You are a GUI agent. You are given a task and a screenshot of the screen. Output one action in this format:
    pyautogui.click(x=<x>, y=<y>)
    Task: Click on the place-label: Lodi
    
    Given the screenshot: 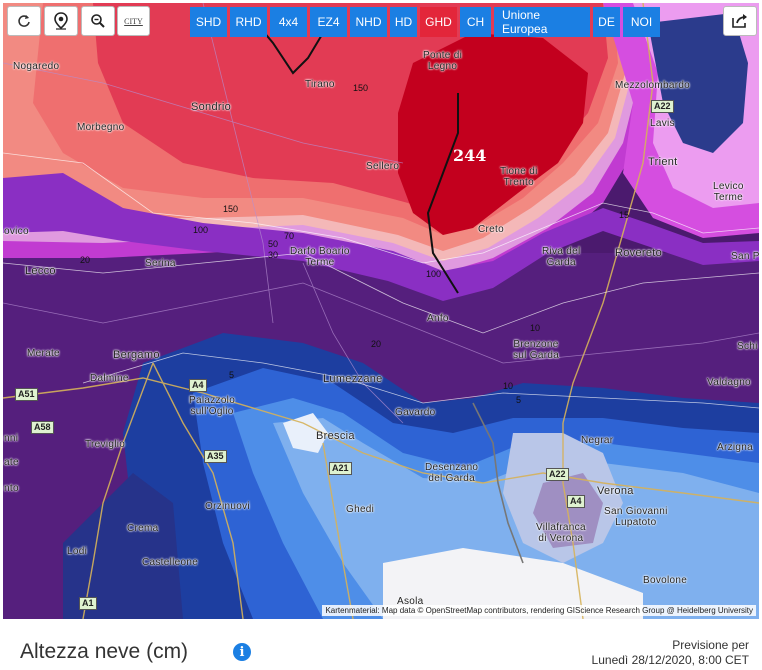 What is the action you would take?
    pyautogui.click(x=77, y=551)
    